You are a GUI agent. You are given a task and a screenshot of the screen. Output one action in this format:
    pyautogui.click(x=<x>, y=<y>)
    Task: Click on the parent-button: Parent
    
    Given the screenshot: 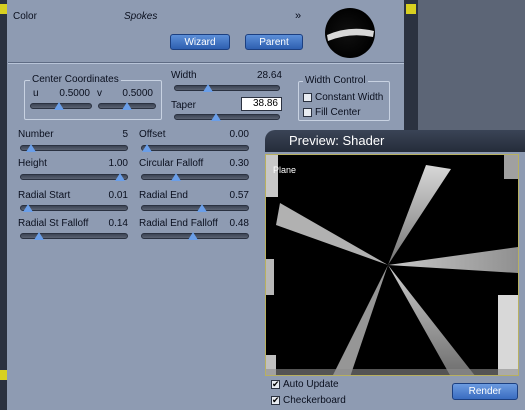 What is the action you would take?
    pyautogui.click(x=274, y=42)
    